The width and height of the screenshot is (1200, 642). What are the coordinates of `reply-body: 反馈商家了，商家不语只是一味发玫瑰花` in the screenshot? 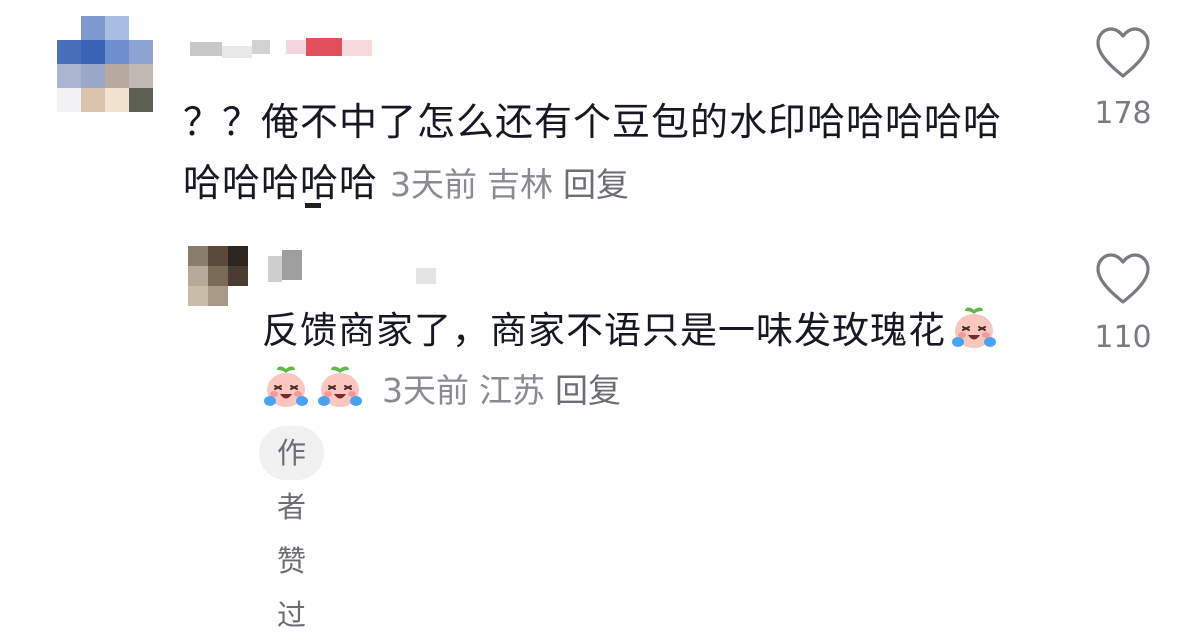 It's located at (604, 330).